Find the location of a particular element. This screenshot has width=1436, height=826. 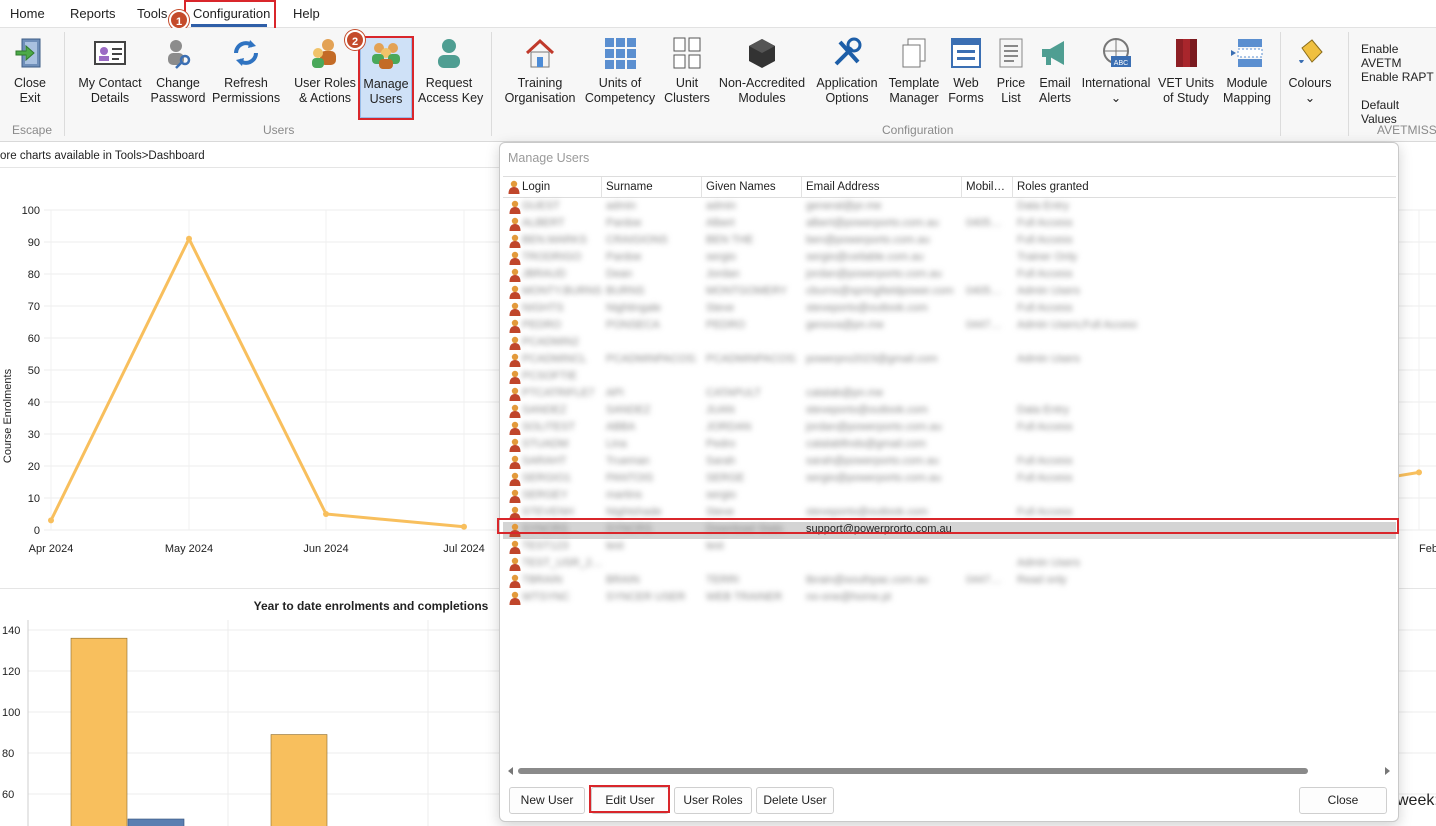

units-of-competency-button: Units of Competency is located at coordinates (620, 71).